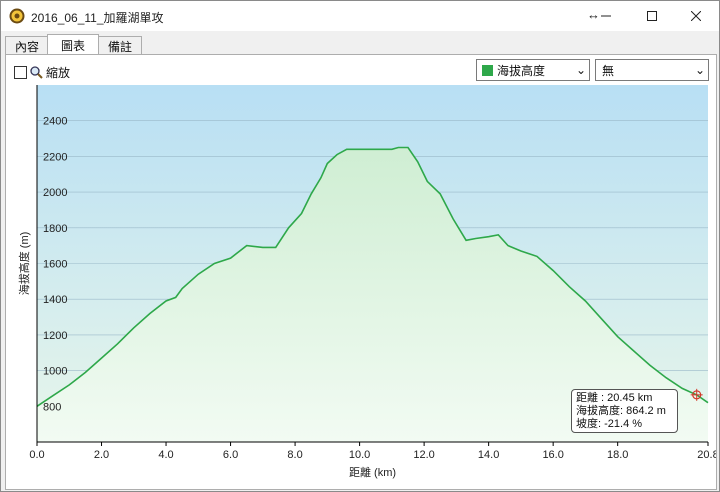  Describe the element at coordinates (55, 193) in the screenshot. I see `y-tick-label: 2000` at that location.